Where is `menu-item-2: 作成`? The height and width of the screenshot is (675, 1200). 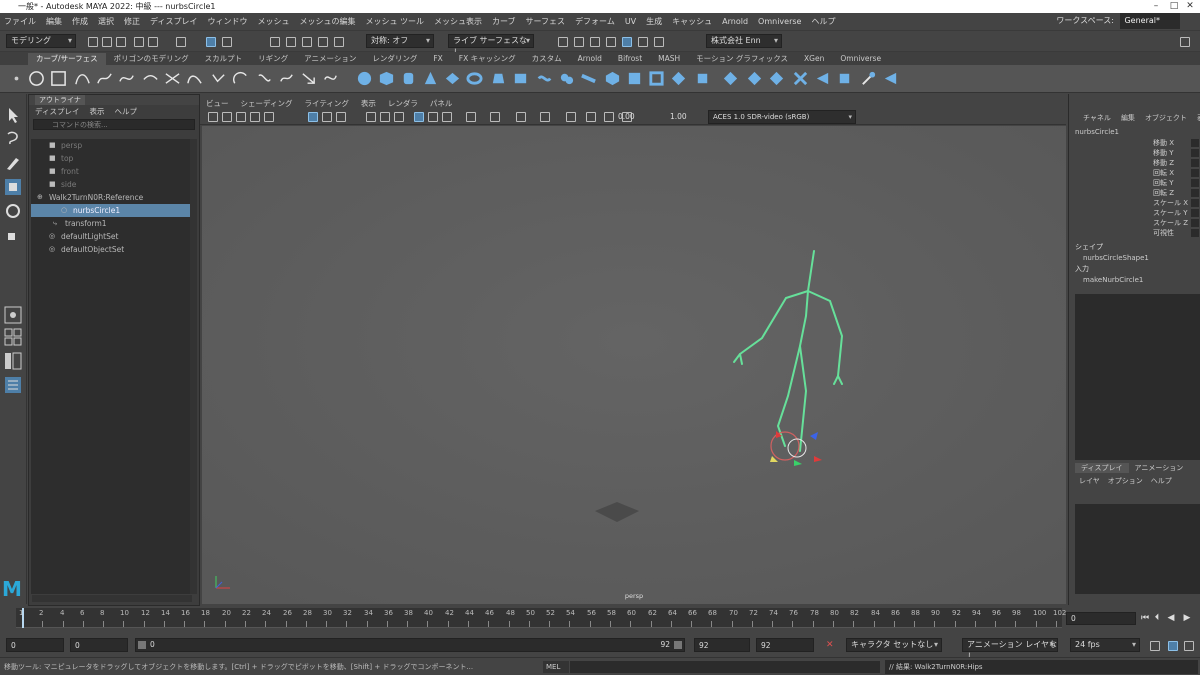 menu-item-2: 作成 is located at coordinates (80, 21).